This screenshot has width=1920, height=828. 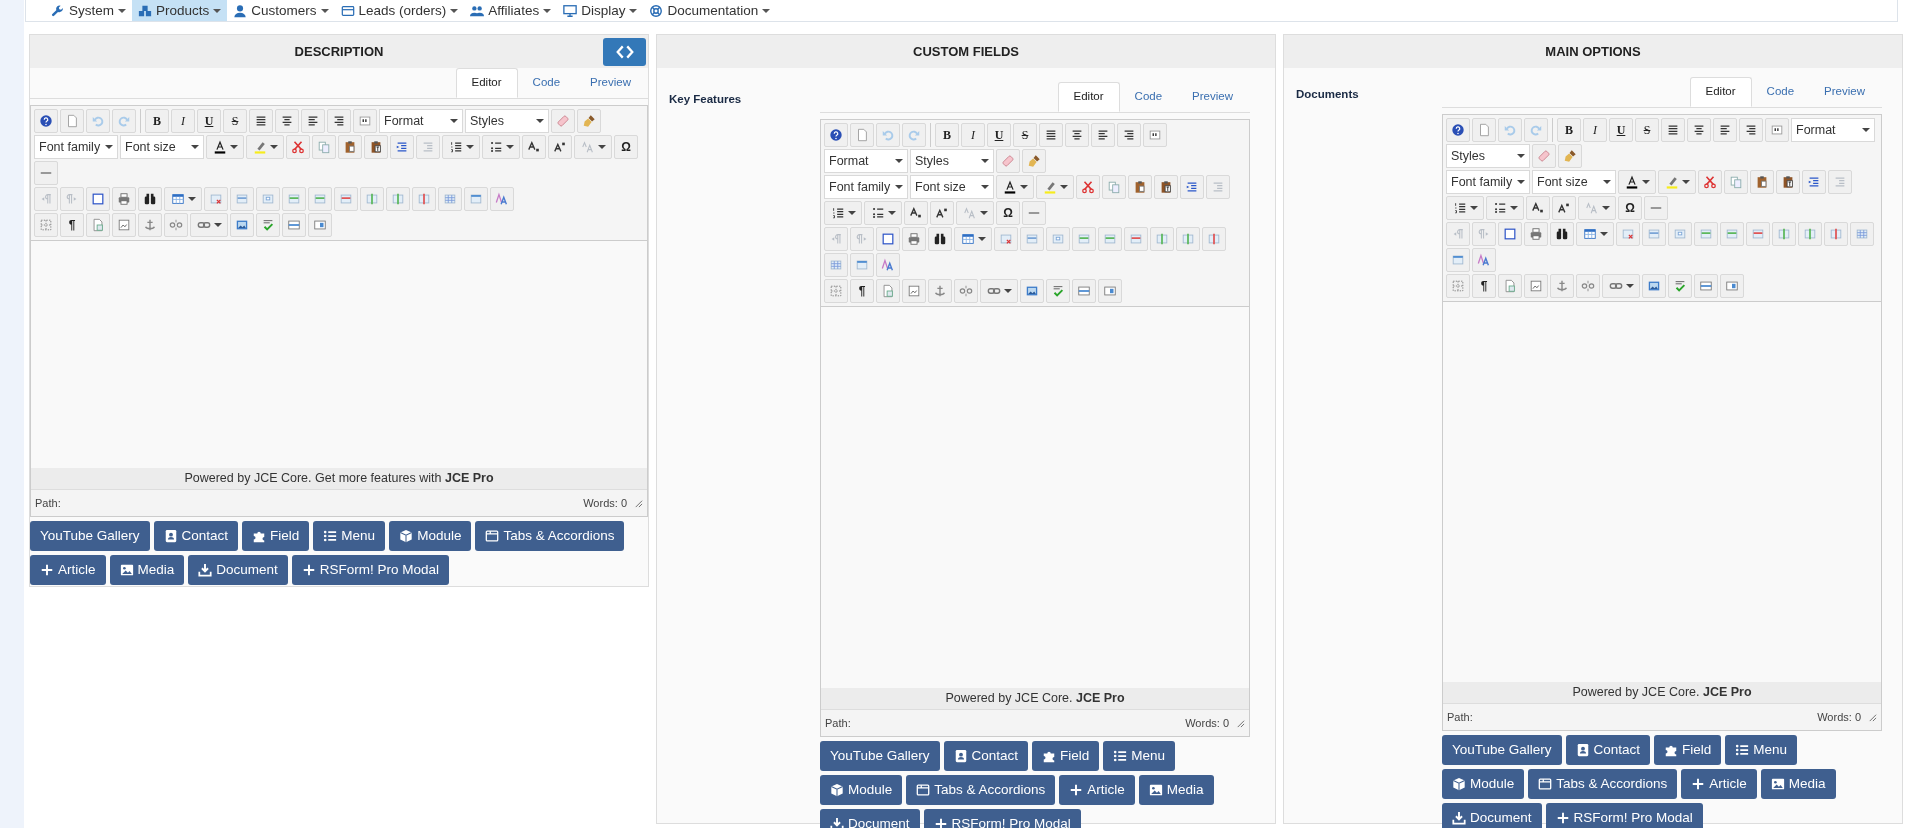 What do you see at coordinates (183, 121) in the screenshot?
I see `italic-button: I` at bounding box center [183, 121].